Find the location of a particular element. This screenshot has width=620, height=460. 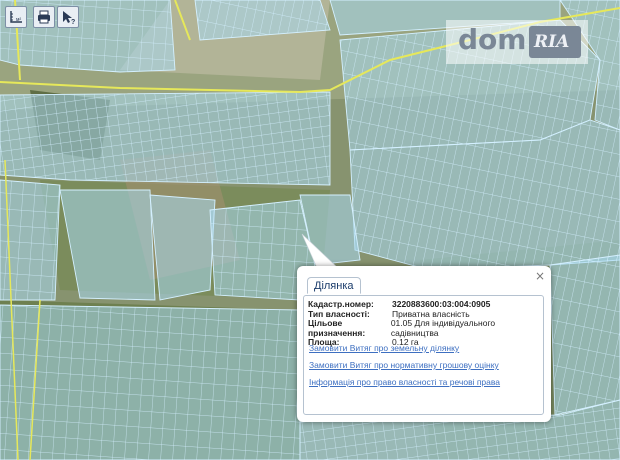

measure-tool-label: м² is located at coordinates (18, 20).